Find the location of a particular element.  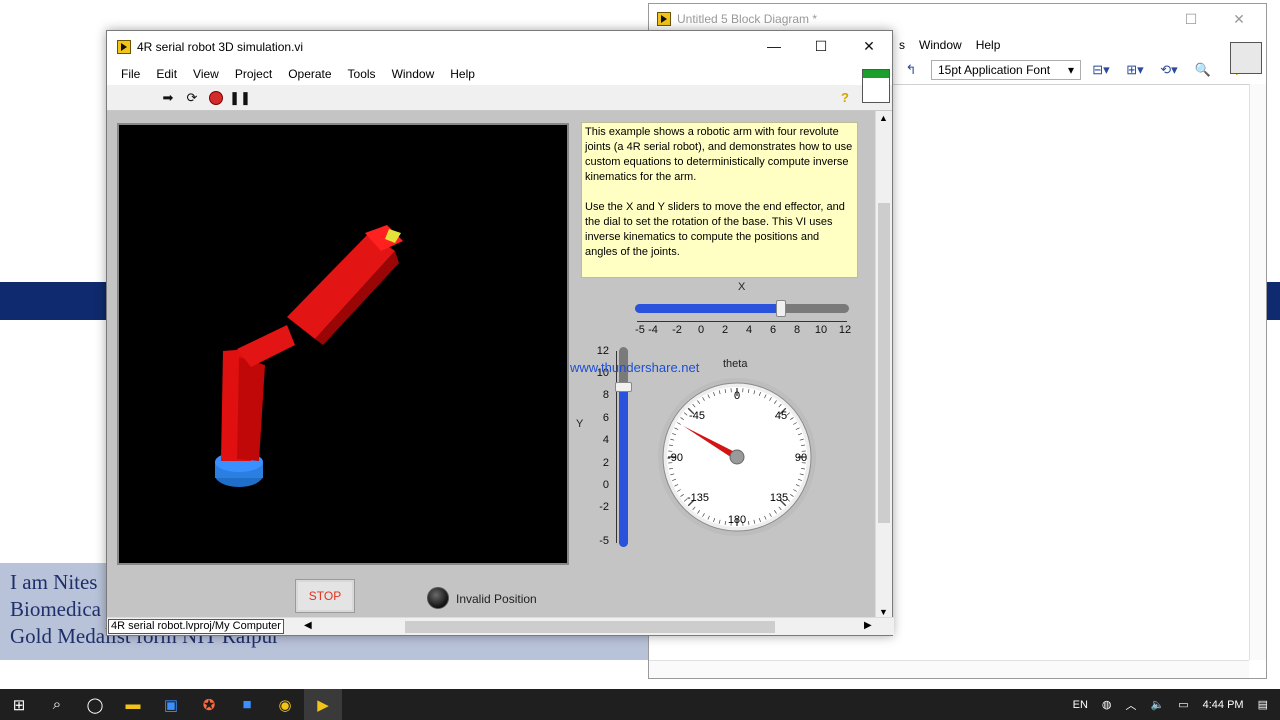

bd-horizontal-scrollbar is located at coordinates (949, 669).